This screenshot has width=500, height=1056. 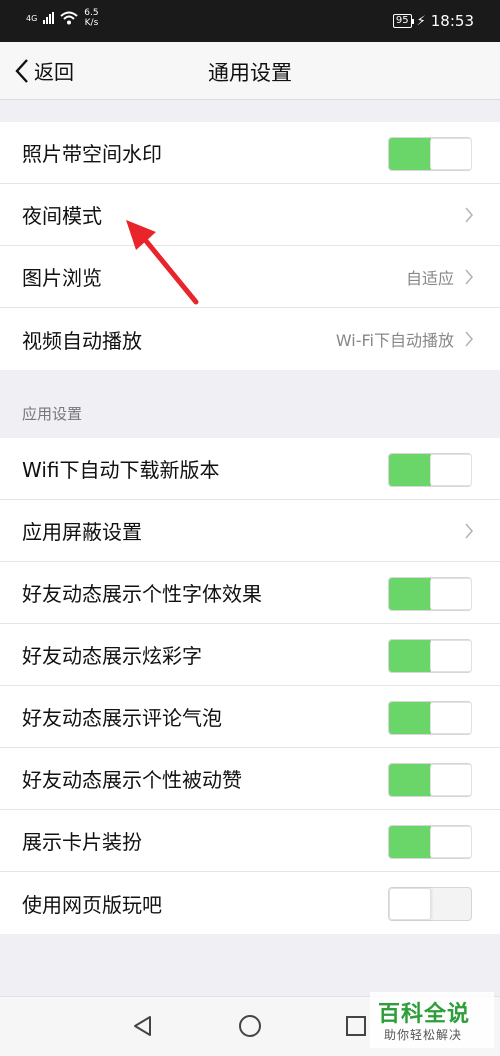 What do you see at coordinates (429, 278) in the screenshot?
I see `row-value: 自适应` at bounding box center [429, 278].